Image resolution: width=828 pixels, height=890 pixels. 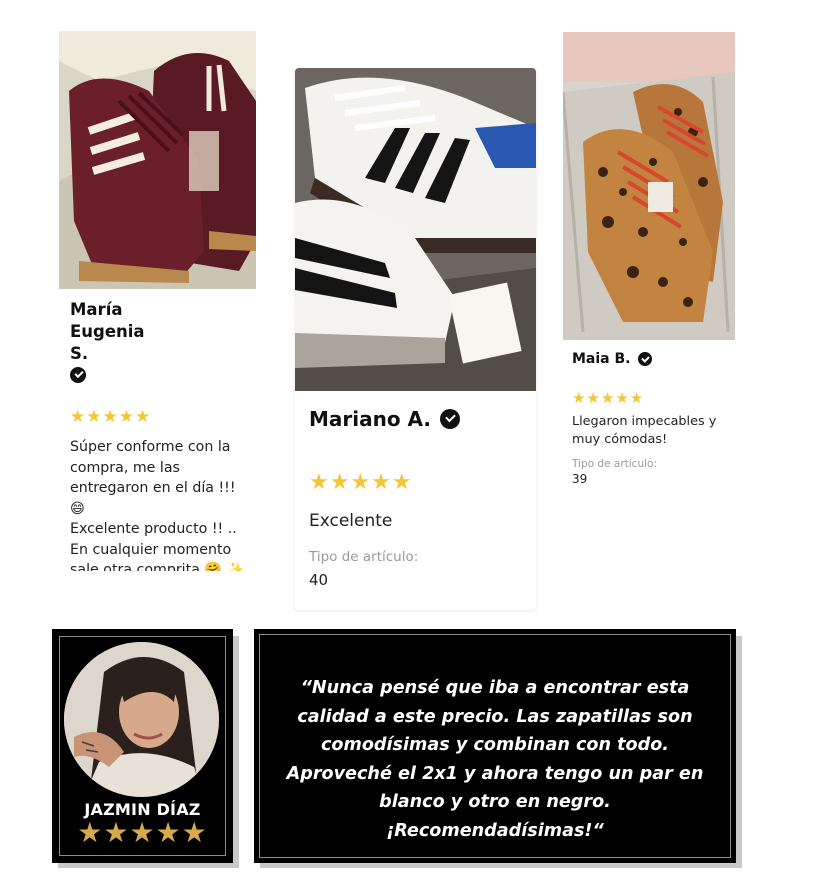 What do you see at coordinates (351, 521) in the screenshot?
I see `review-text: Excelente` at bounding box center [351, 521].